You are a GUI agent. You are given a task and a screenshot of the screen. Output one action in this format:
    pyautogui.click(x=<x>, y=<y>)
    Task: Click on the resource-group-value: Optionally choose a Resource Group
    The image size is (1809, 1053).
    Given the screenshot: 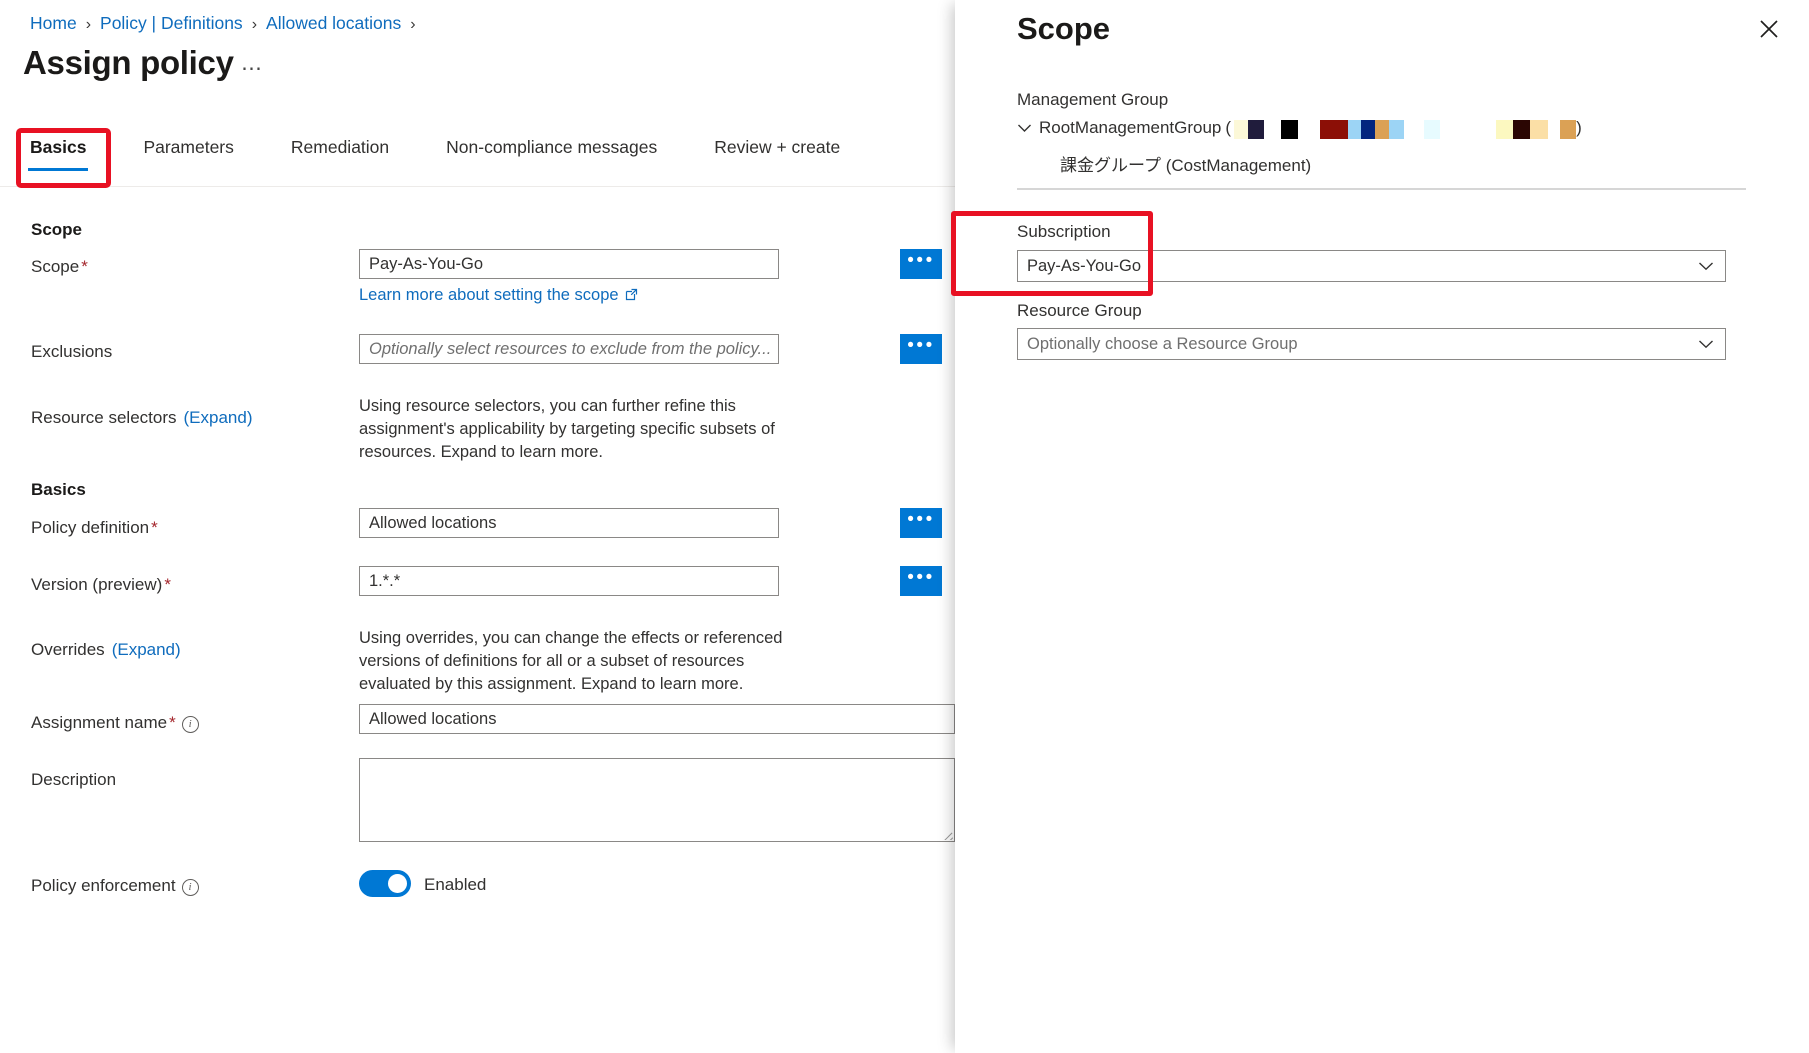 What is the action you would take?
    pyautogui.click(x=1162, y=344)
    